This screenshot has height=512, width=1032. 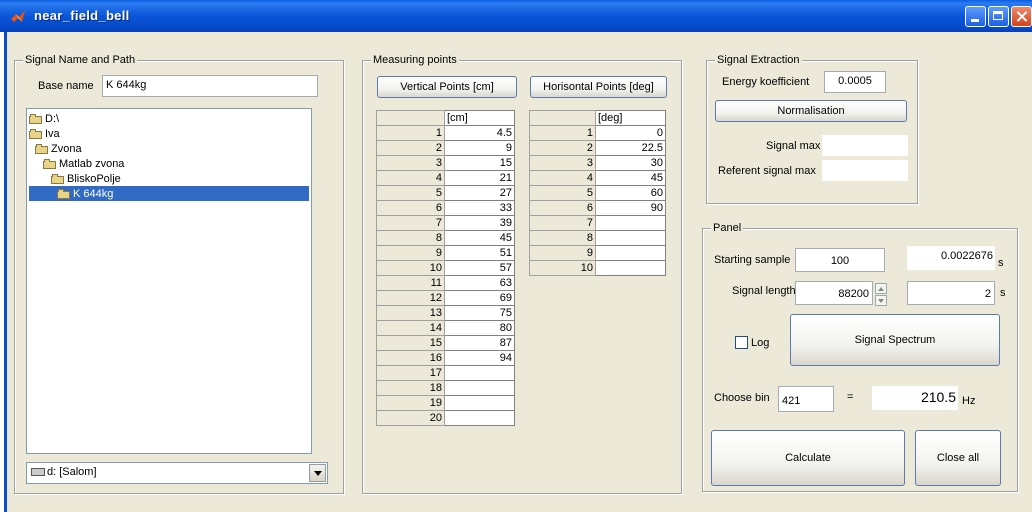 What do you see at coordinates (58, 178) in the screenshot?
I see `folder-icon` at bounding box center [58, 178].